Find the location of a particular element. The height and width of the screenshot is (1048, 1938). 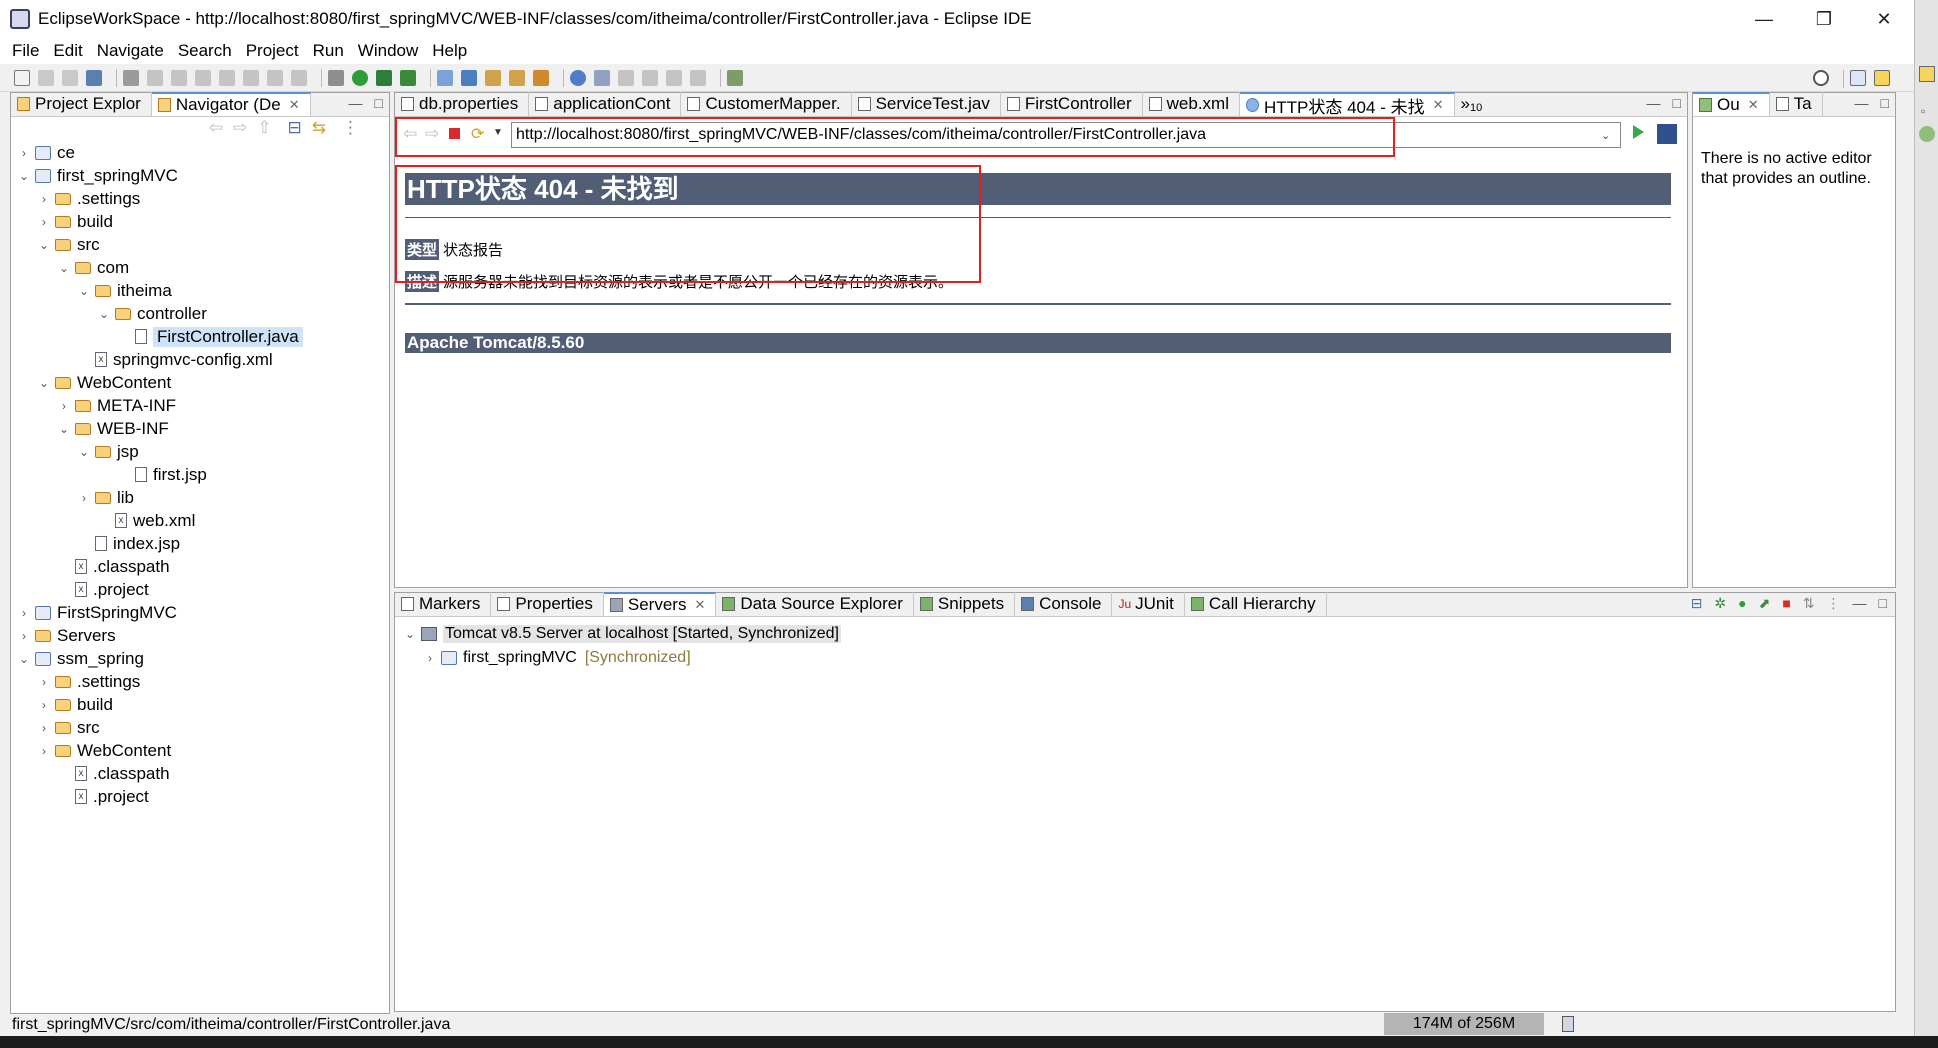

tab-properties: Properties is located at coordinates (547, 604).